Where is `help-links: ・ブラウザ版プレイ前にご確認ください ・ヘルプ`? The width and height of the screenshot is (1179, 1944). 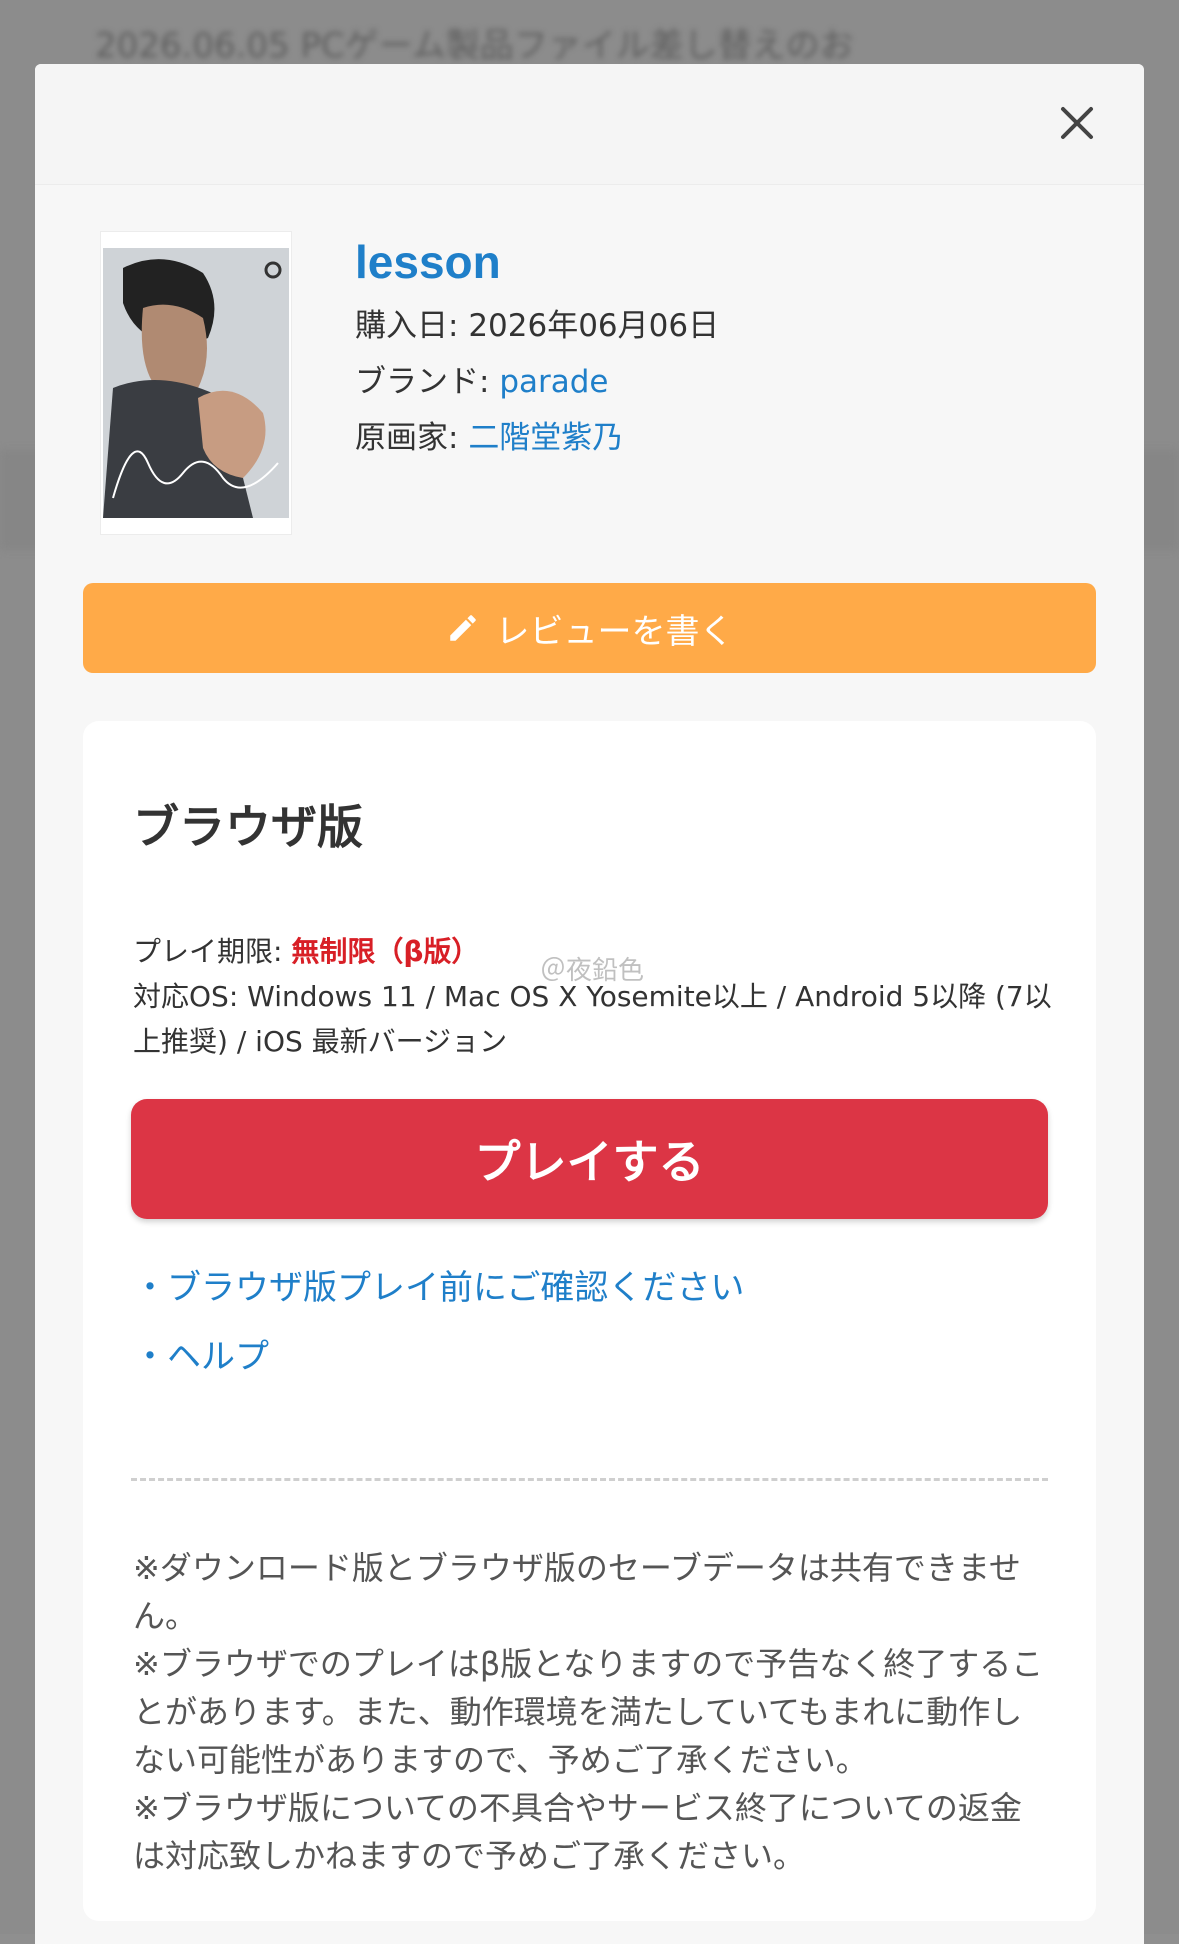 help-links: ・ブラウザ版プレイ前にご確認ください ・ヘルプ is located at coordinates (438, 1335).